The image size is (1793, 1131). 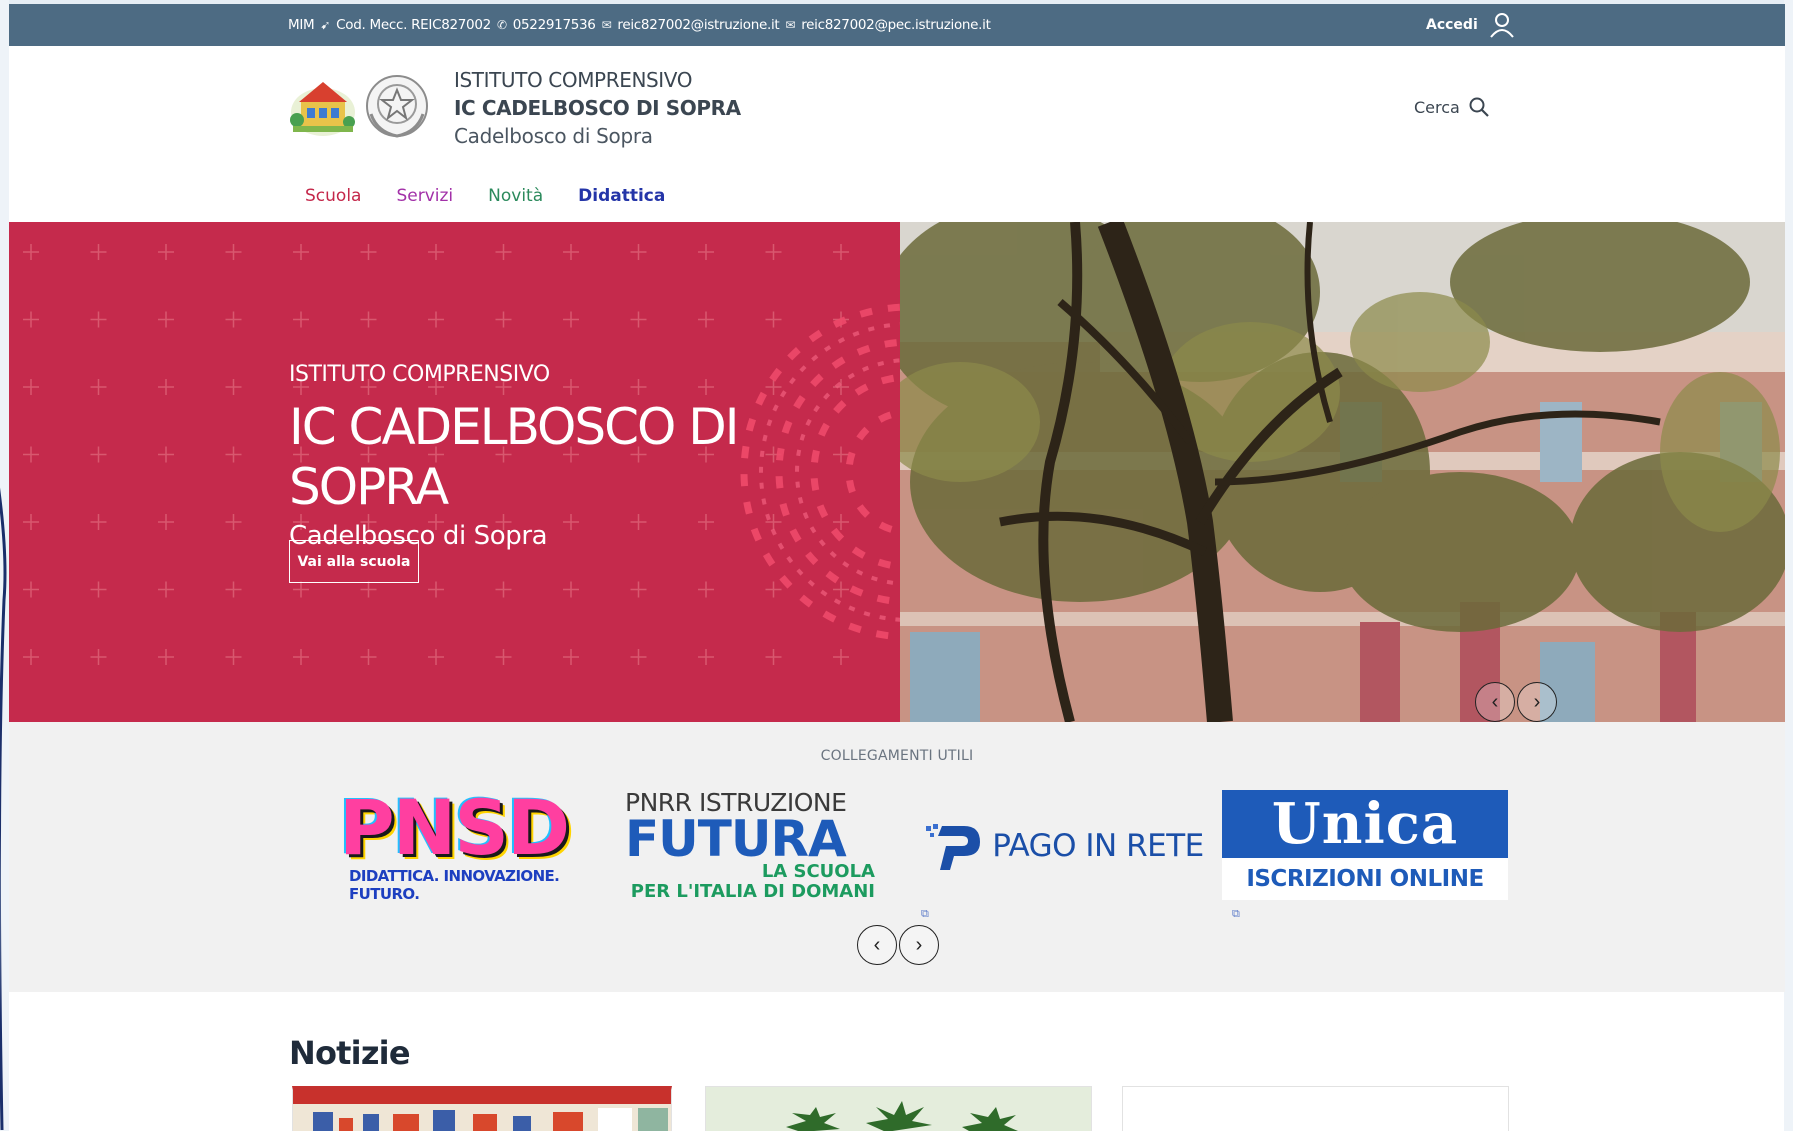 I want to click on ministry-link: MIM, so click(x=301, y=25).